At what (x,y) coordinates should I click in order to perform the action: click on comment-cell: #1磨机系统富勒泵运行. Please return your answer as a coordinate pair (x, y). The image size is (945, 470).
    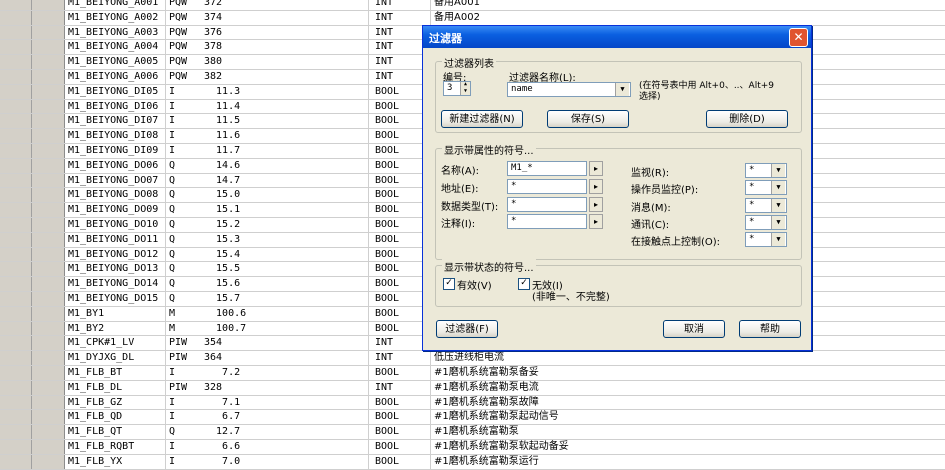
    Looking at the image, I should click on (688, 462).